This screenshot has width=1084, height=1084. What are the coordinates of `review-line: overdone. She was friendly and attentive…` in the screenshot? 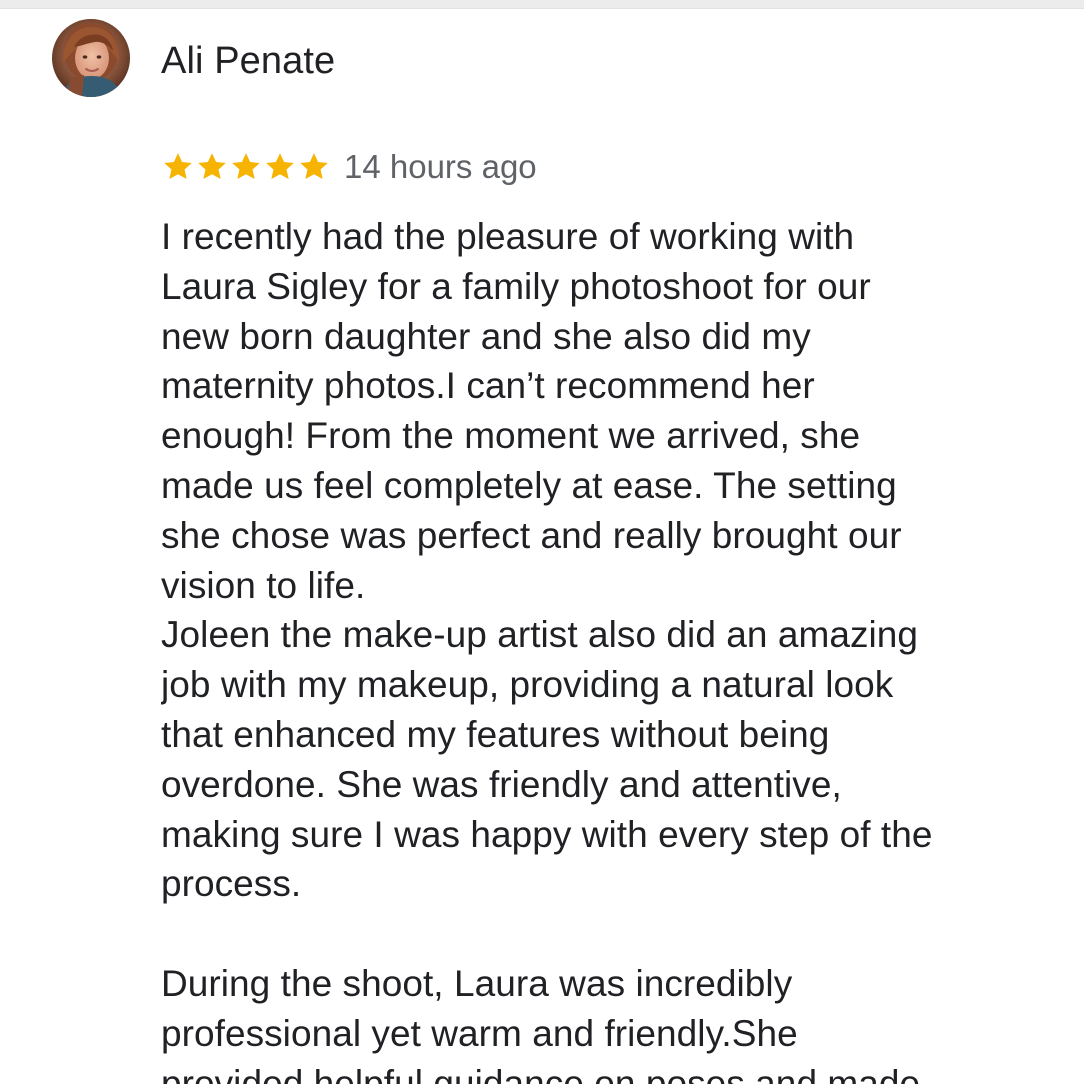 It's located at (501, 784).